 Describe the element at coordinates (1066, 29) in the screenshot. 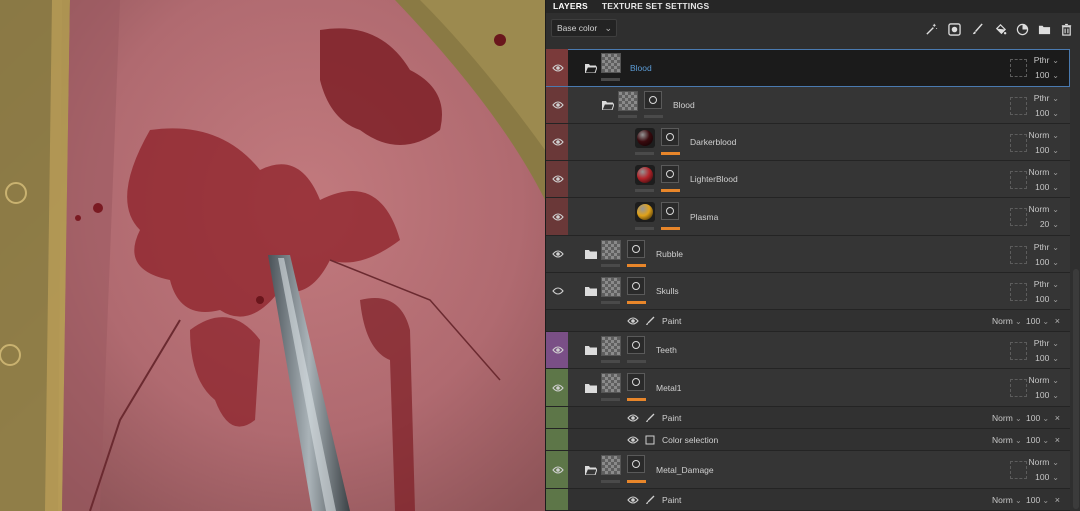

I see `trash-icon` at that location.